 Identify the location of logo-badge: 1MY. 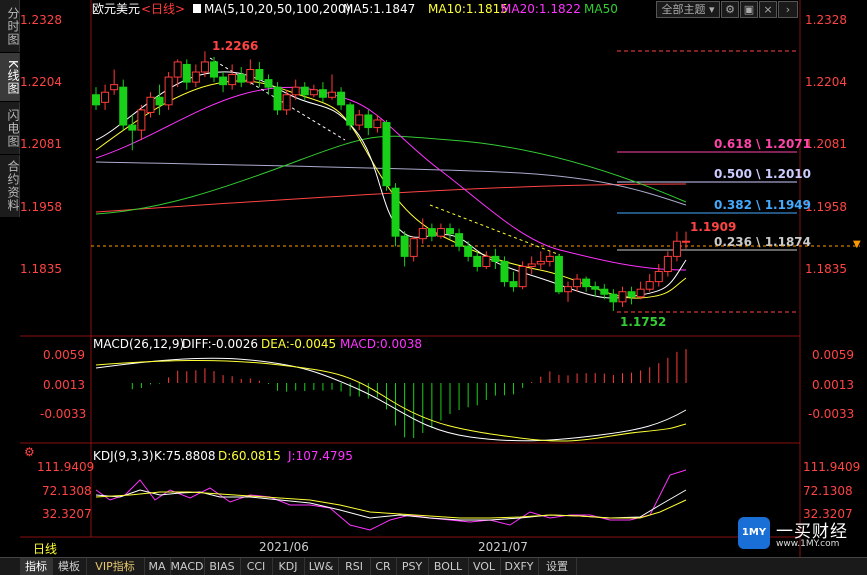
(754, 533).